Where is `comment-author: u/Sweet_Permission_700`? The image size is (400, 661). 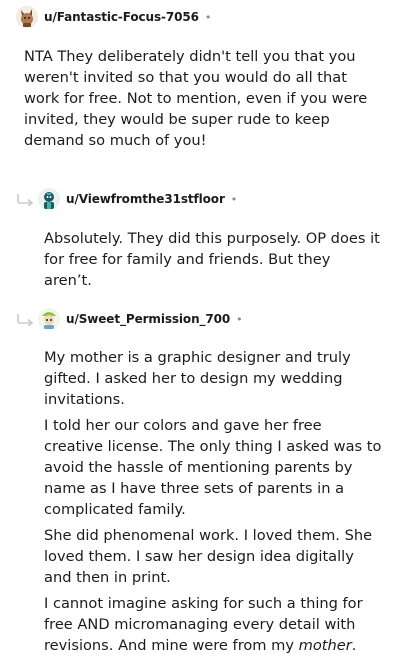
comment-author: u/Sweet_Permission_700 is located at coordinates (148, 319).